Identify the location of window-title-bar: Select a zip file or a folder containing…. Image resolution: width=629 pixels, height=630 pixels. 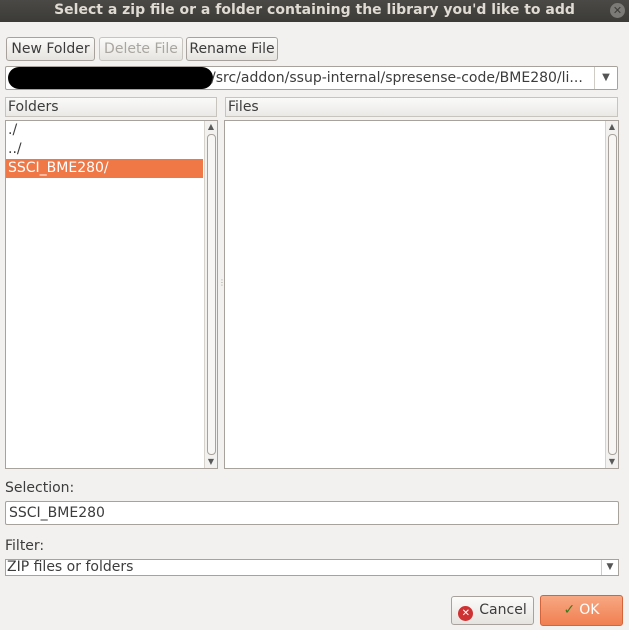
(314, 11).